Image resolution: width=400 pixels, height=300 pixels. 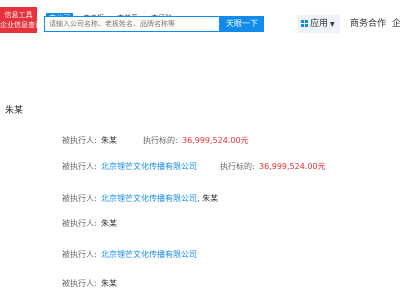 I want to click on search-input, so click(x=132, y=24).